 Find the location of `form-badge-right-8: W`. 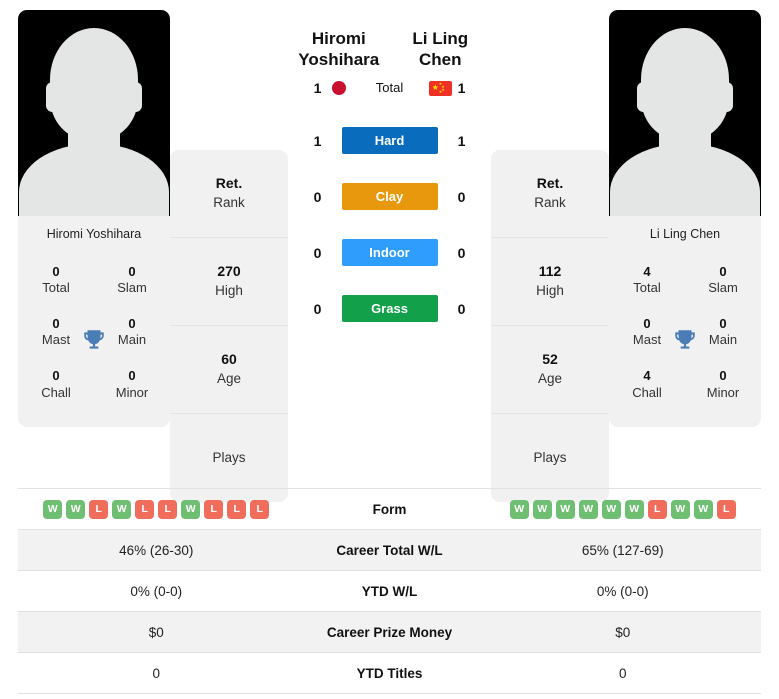

form-badge-right-8: W is located at coordinates (703, 509).